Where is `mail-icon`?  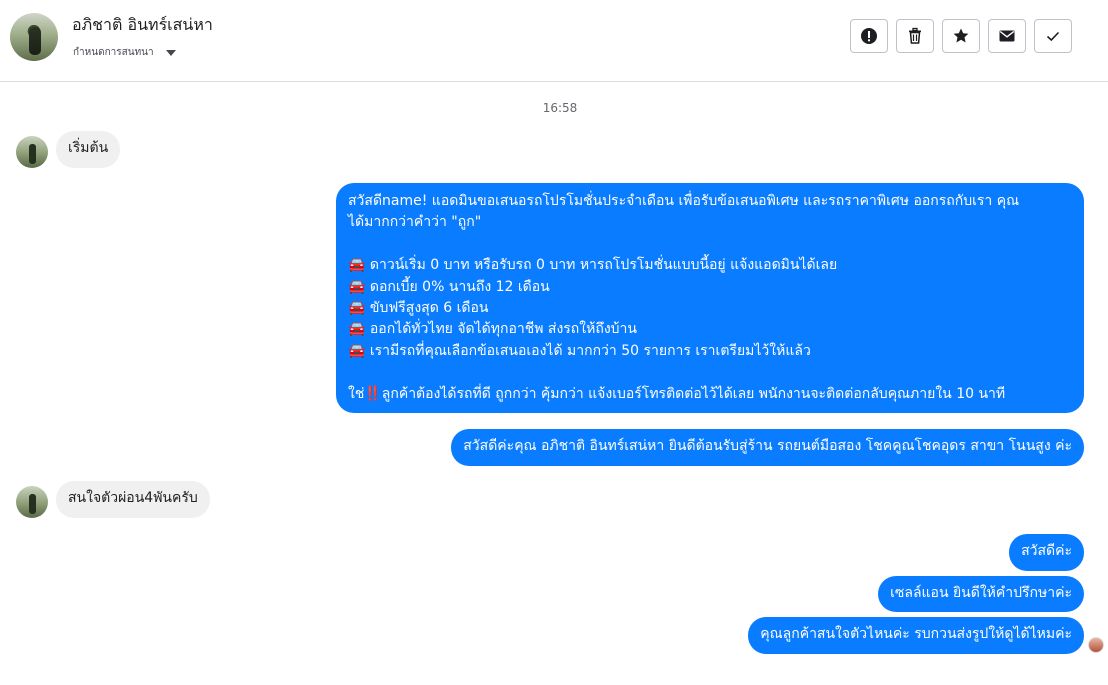 mail-icon is located at coordinates (1007, 36).